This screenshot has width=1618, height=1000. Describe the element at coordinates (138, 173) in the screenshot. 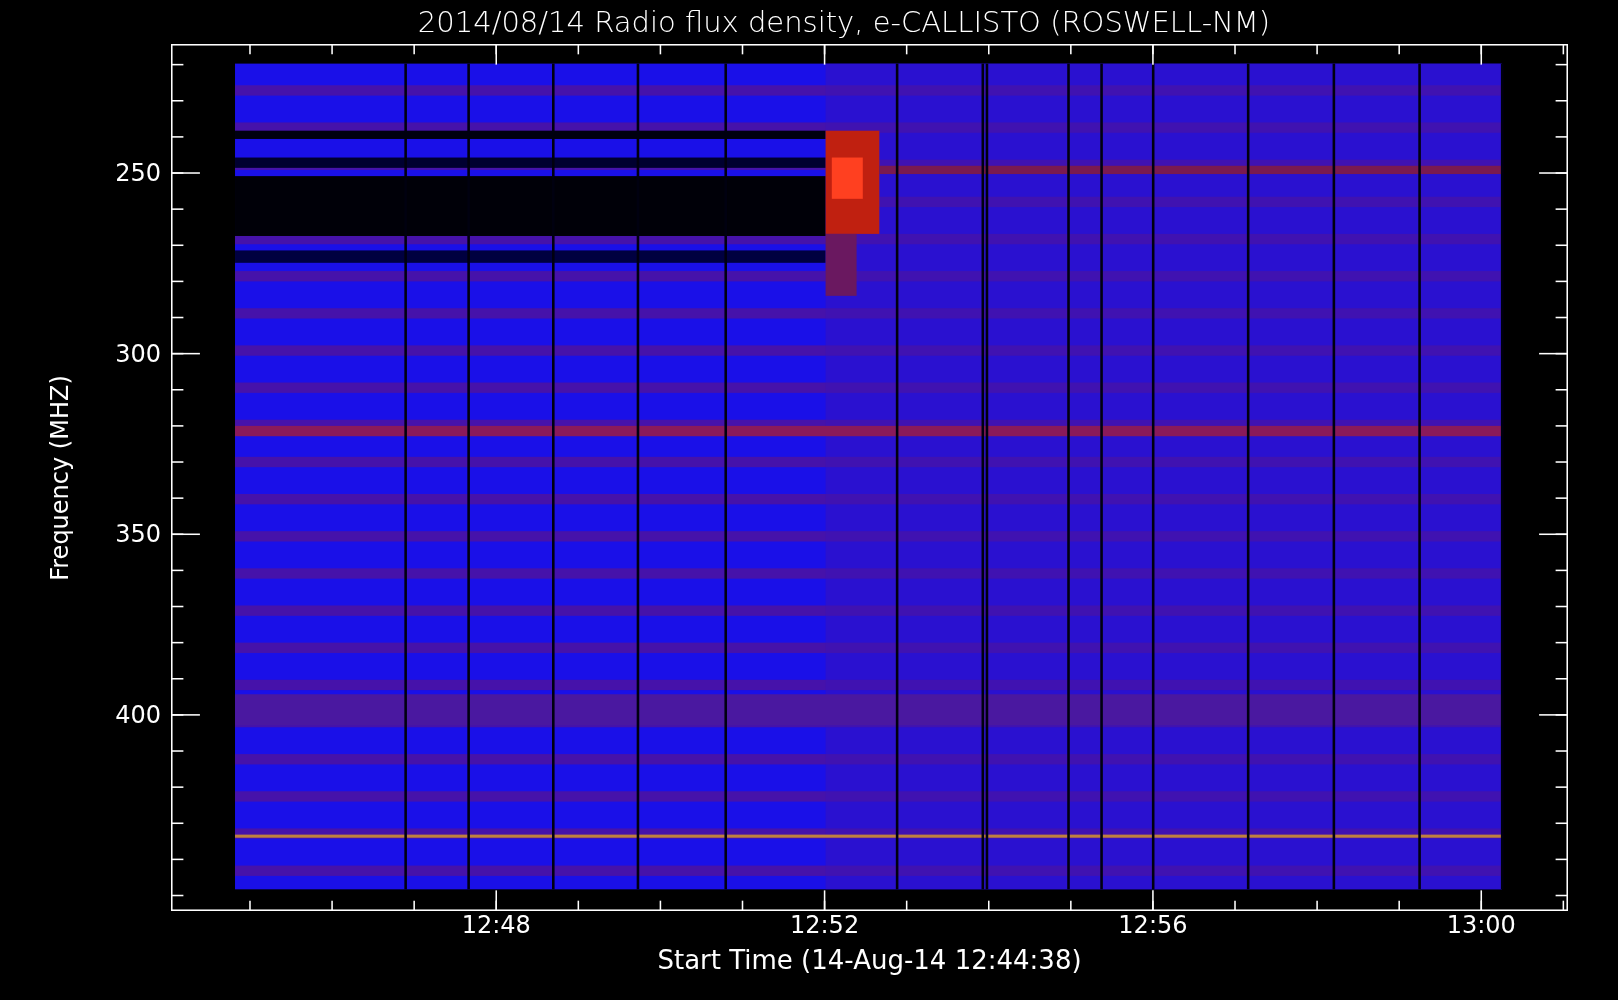

I see `tick-label: 250` at that location.